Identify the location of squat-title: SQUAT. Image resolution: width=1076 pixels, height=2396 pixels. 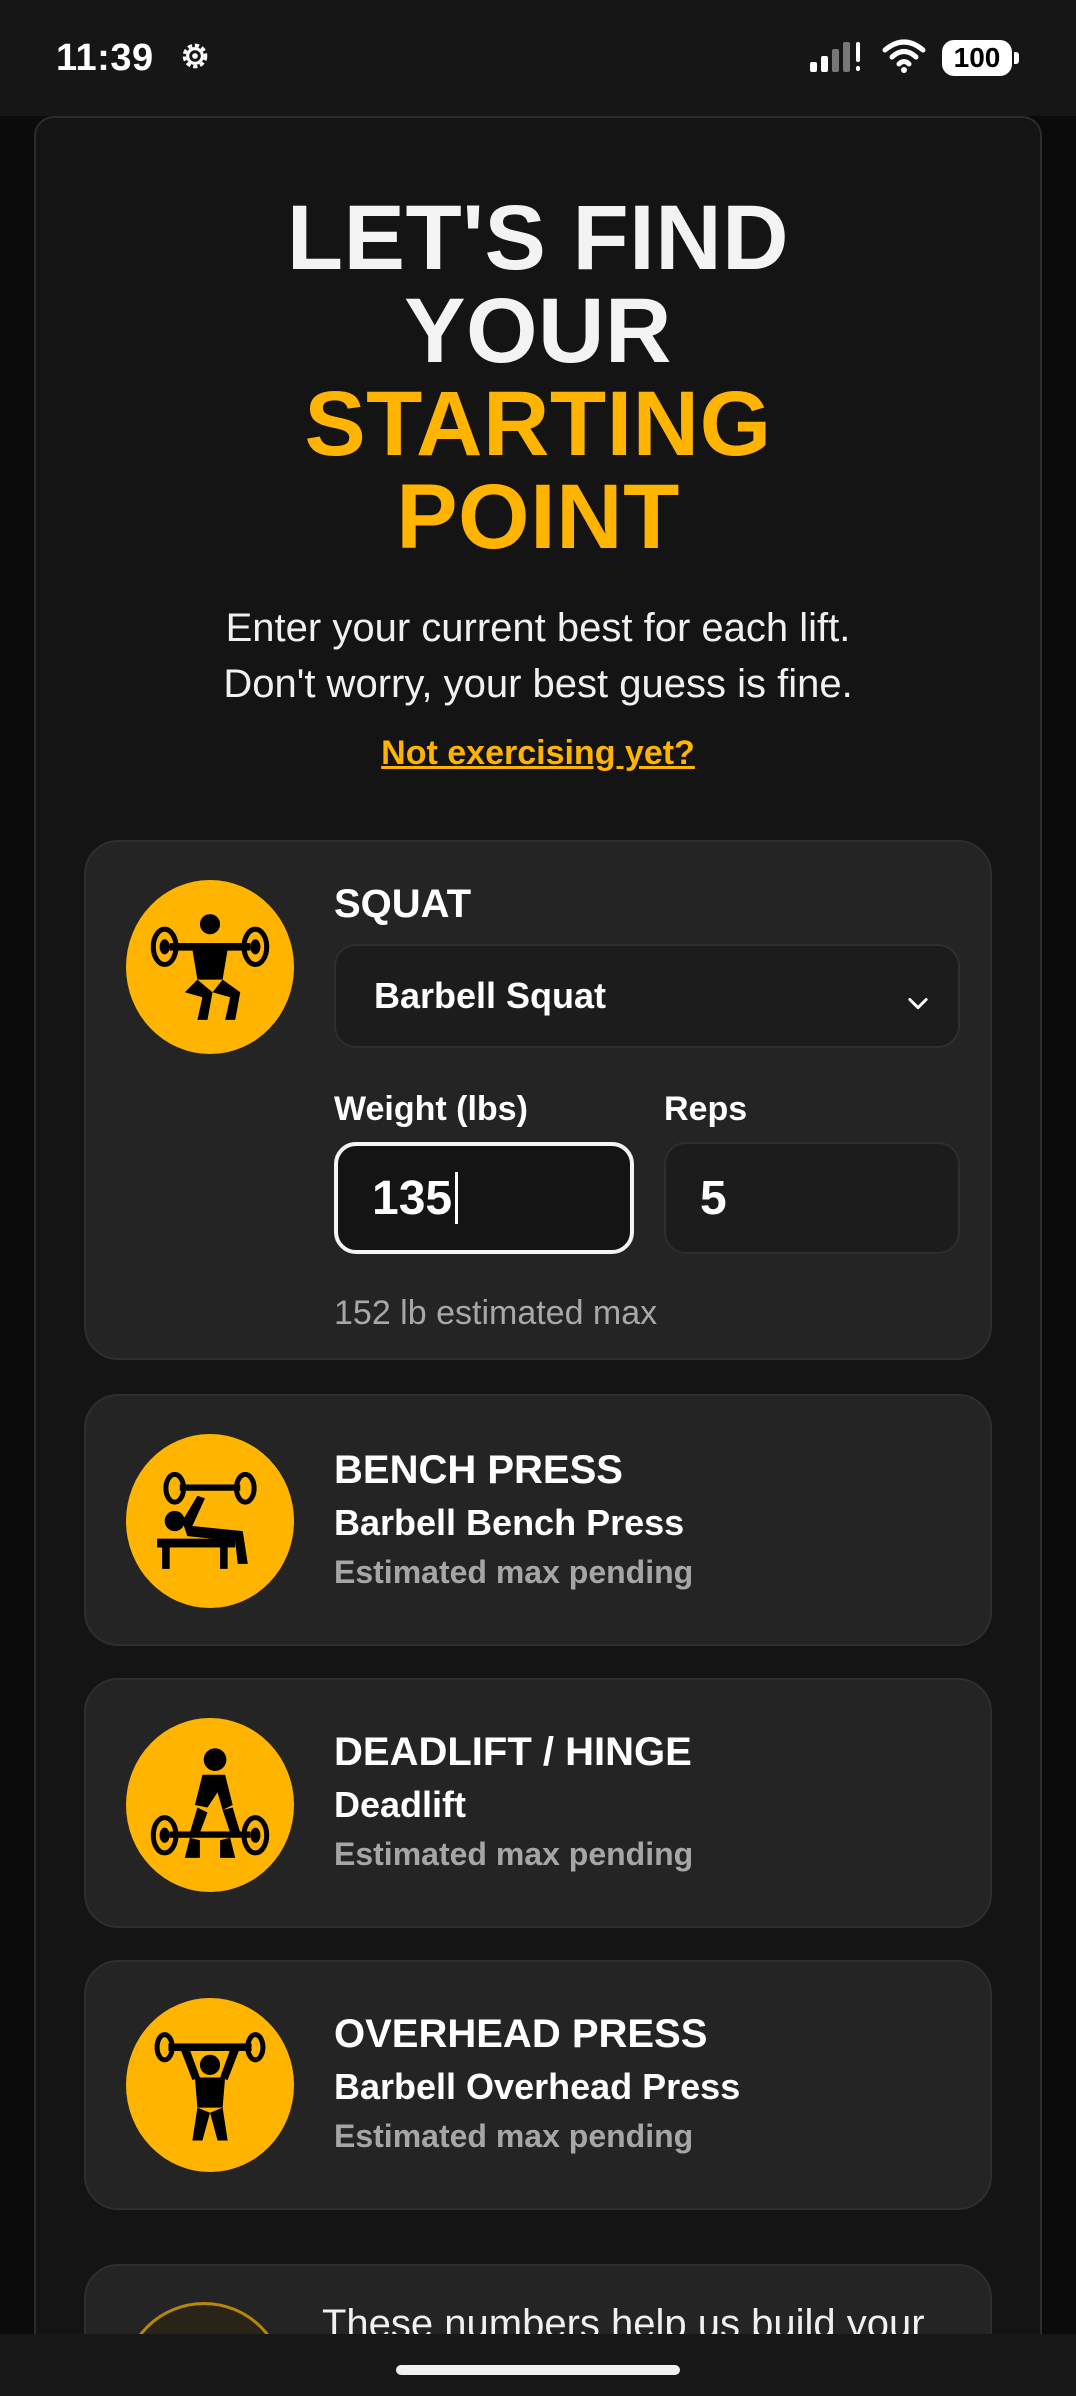
(403, 904).